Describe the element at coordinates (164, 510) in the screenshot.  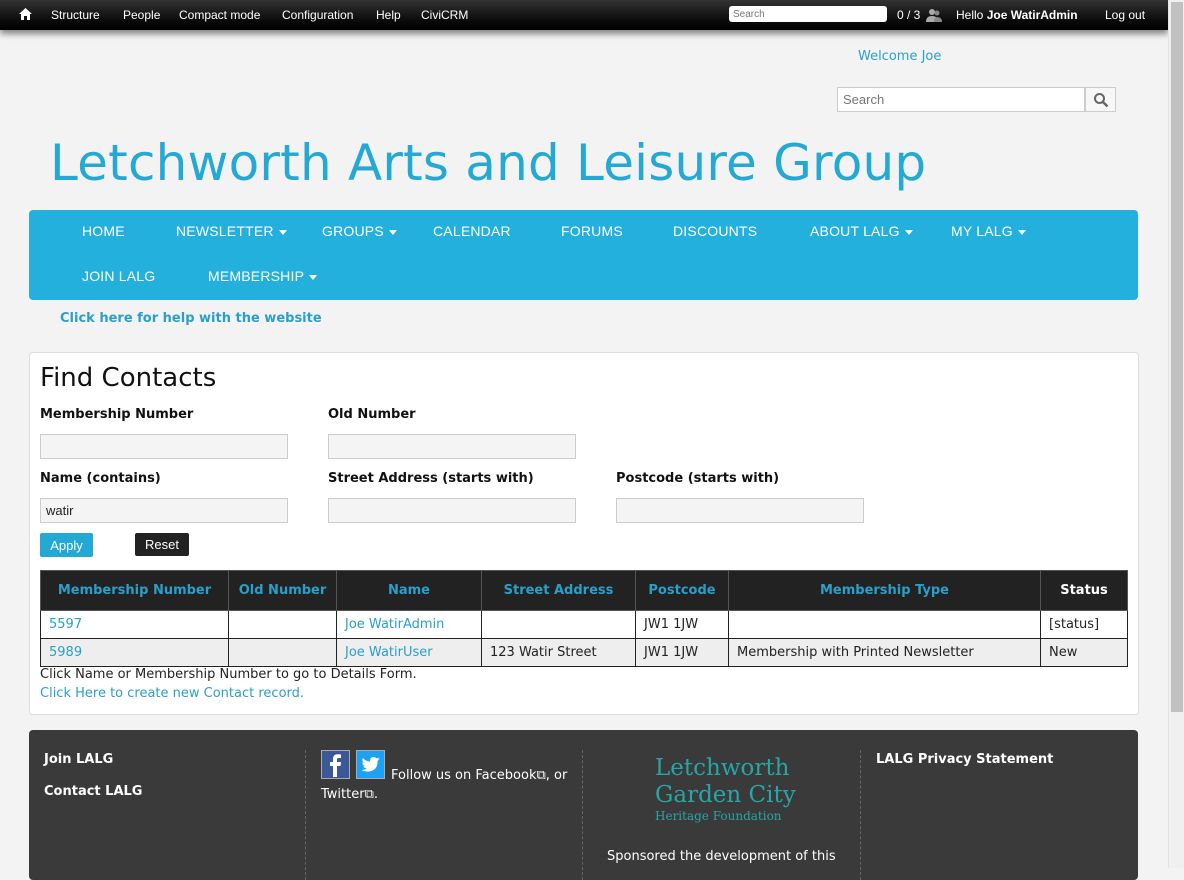
I see `name-input` at that location.